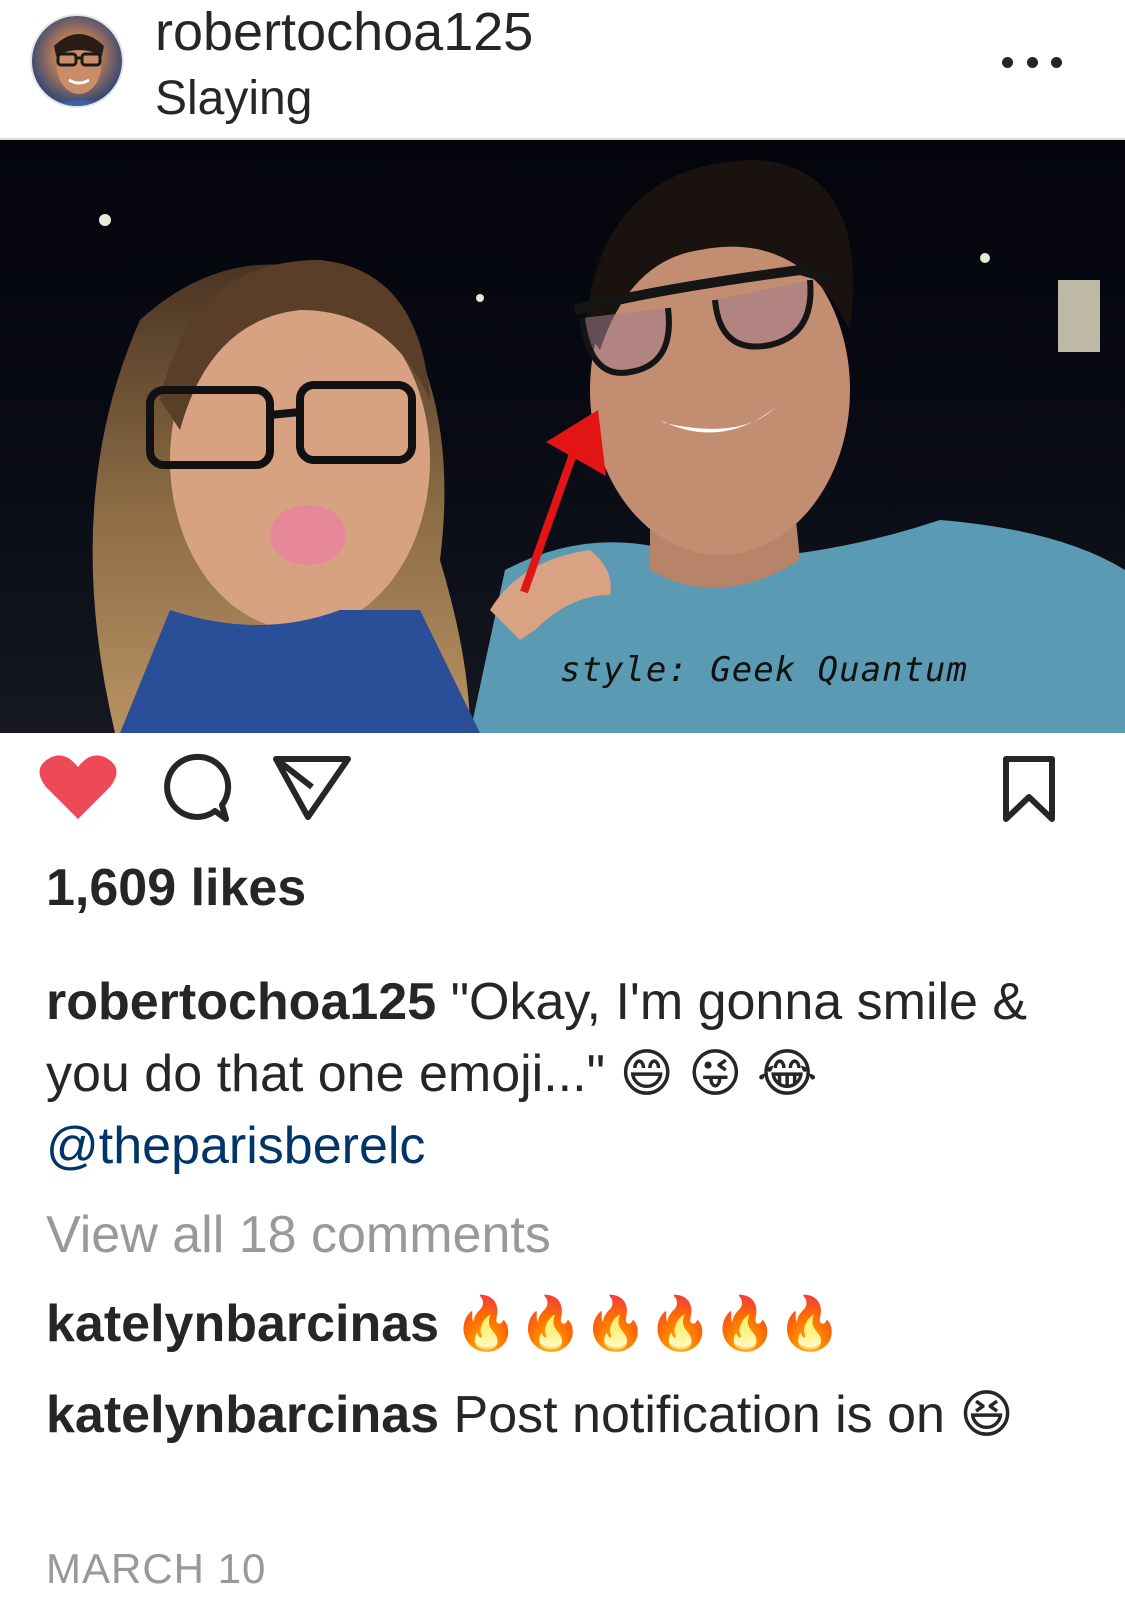  Describe the element at coordinates (1029, 790) in the screenshot. I see `bookmark-icon` at that location.